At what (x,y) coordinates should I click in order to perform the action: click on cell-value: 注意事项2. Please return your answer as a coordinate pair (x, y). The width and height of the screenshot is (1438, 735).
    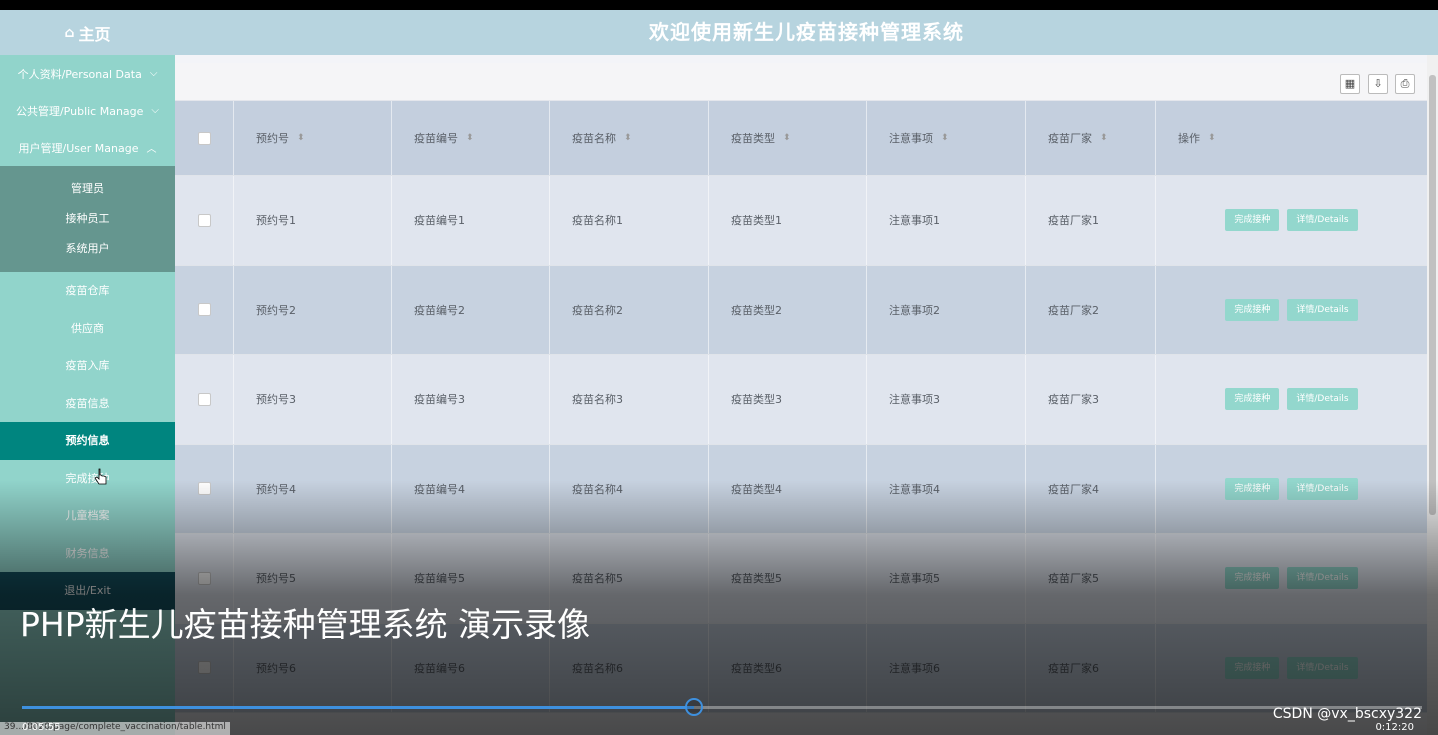
    Looking at the image, I should click on (914, 310).